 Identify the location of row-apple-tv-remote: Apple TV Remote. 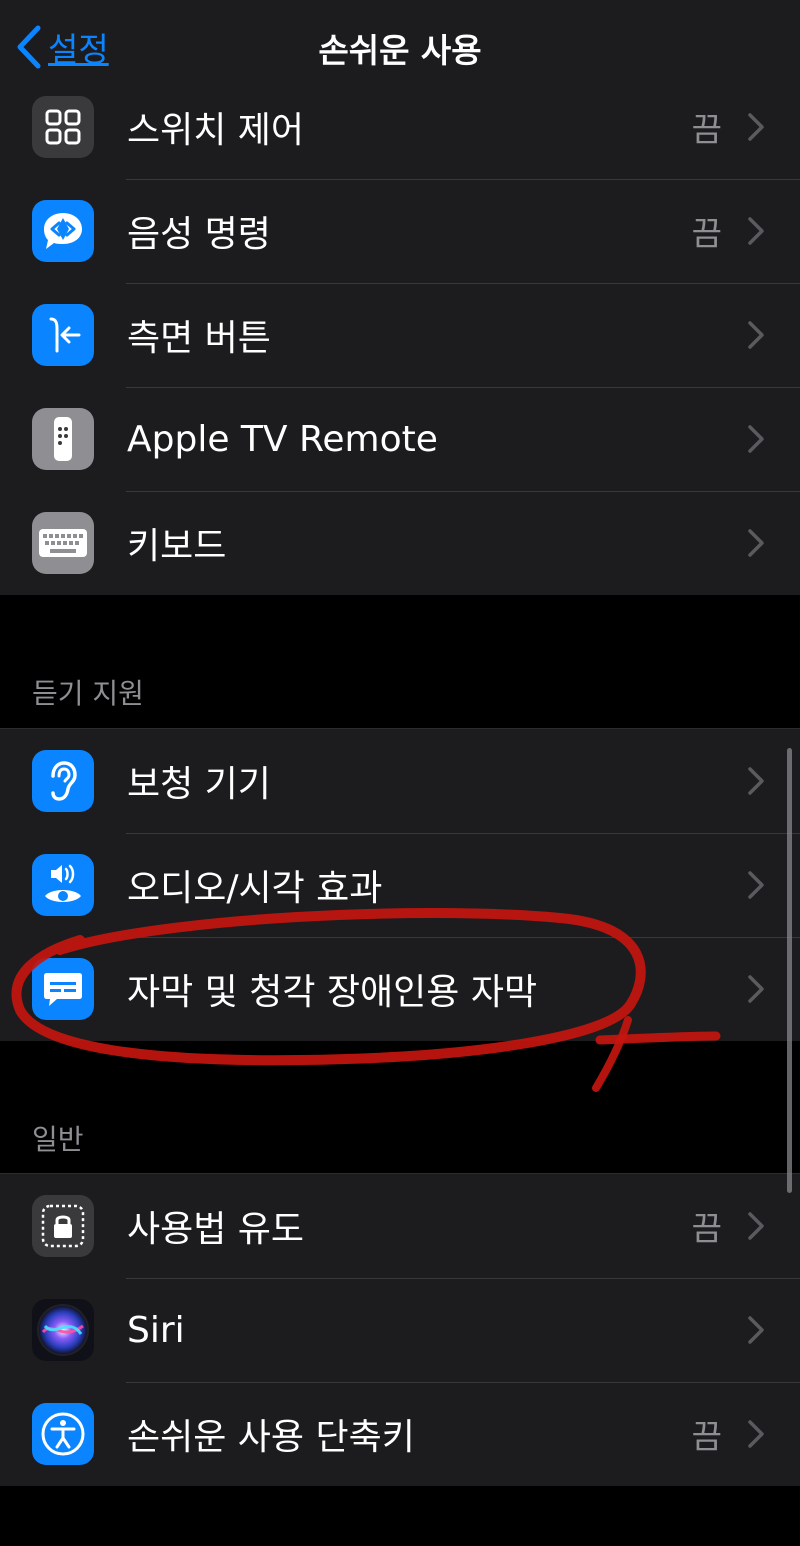
(400, 439).